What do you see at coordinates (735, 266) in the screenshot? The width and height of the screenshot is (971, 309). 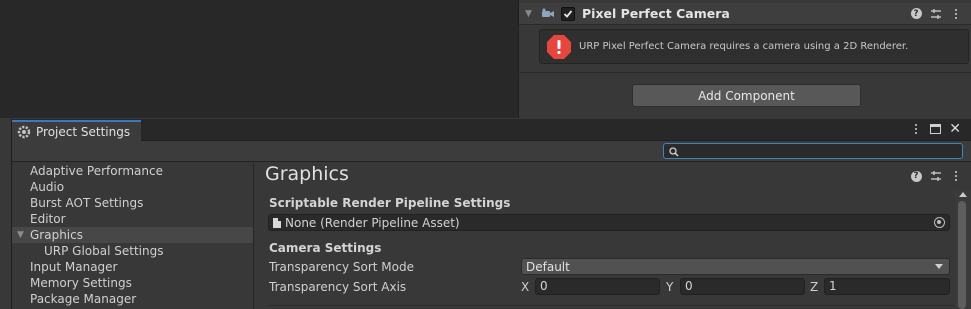 I see `sort-mode-dropdown: Default` at bounding box center [735, 266].